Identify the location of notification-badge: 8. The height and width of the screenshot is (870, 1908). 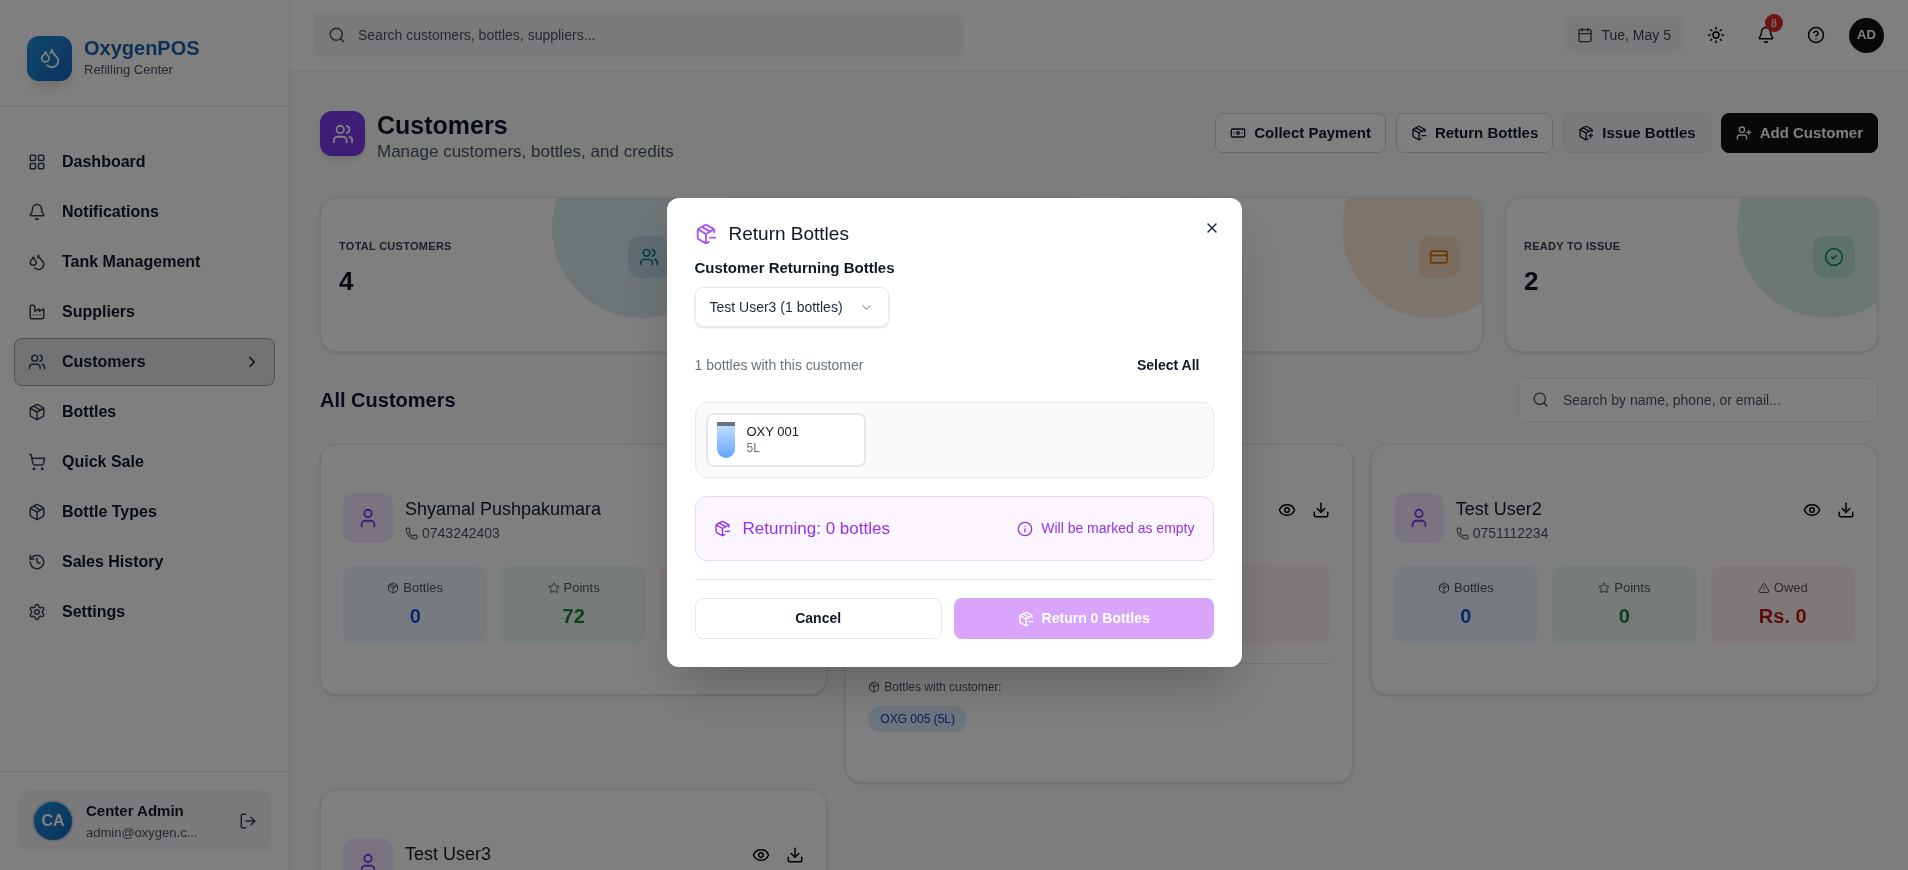
(1774, 23).